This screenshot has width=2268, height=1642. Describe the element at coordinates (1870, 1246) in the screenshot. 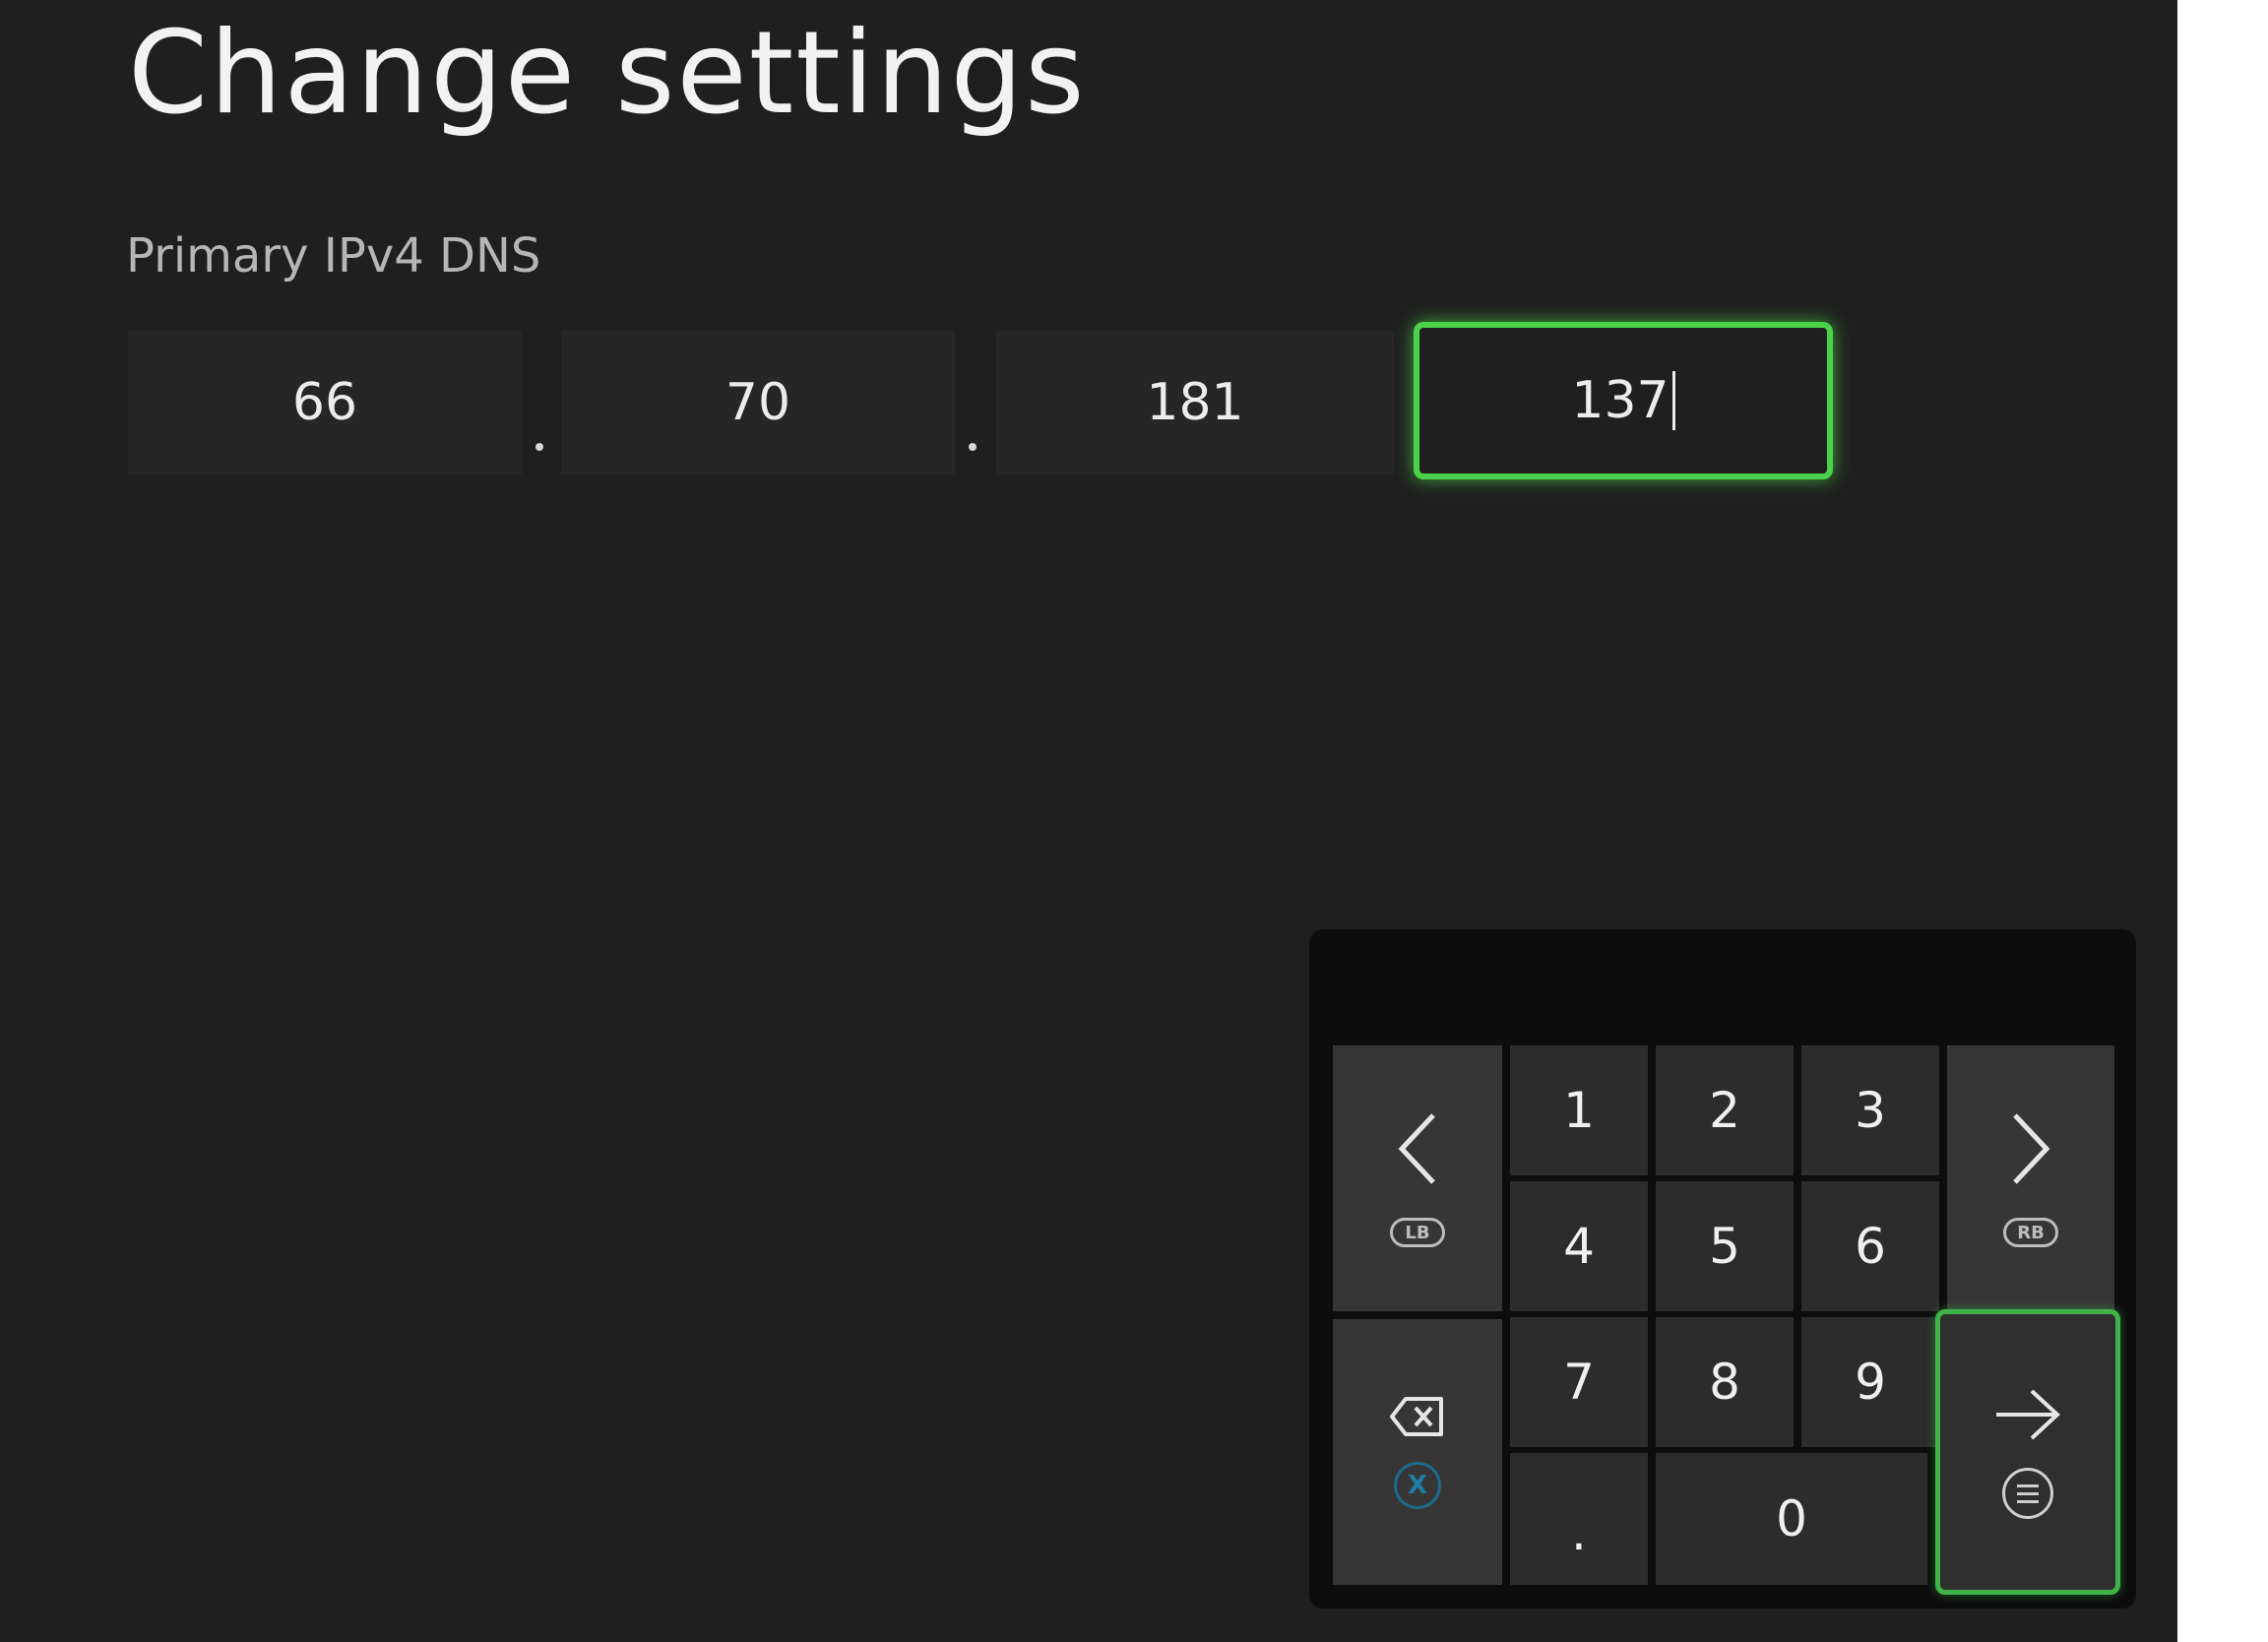

I see `keypad-key-6: 6` at that location.